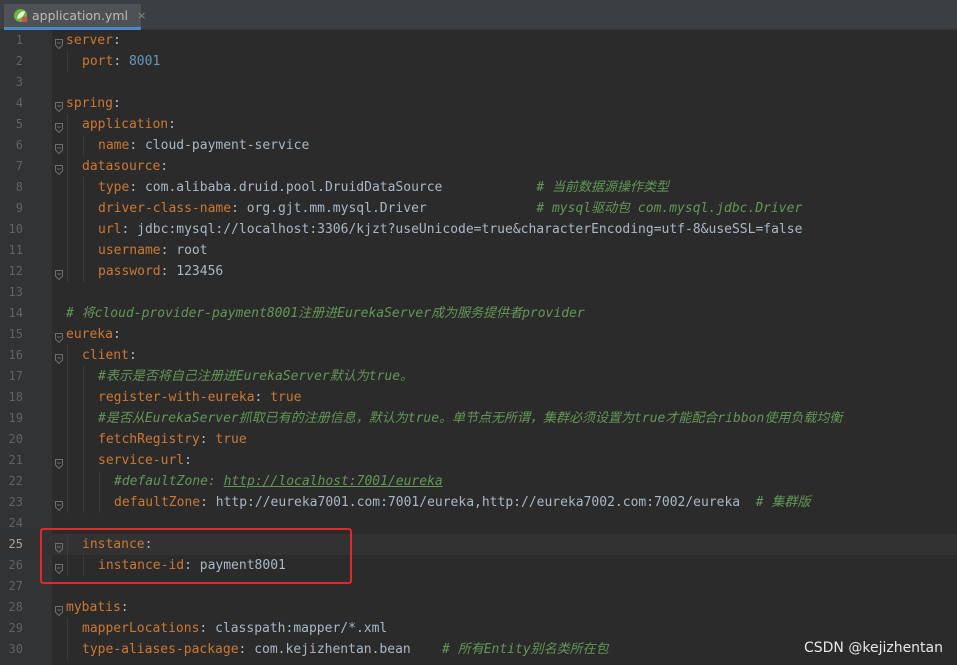 Image resolution: width=957 pixels, height=665 pixels. What do you see at coordinates (80, 15) in the screenshot?
I see `tab-label: application.yml` at bounding box center [80, 15].